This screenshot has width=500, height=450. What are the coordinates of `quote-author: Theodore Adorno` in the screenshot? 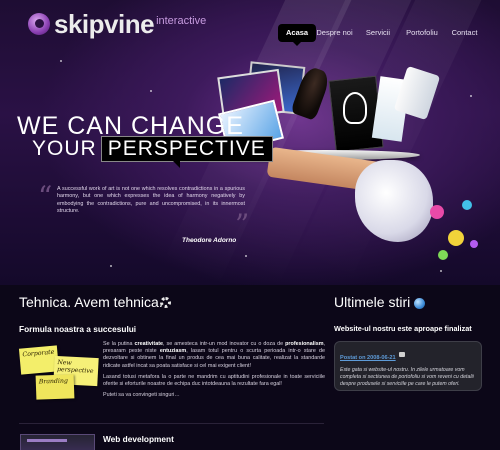 It's located at (209, 240).